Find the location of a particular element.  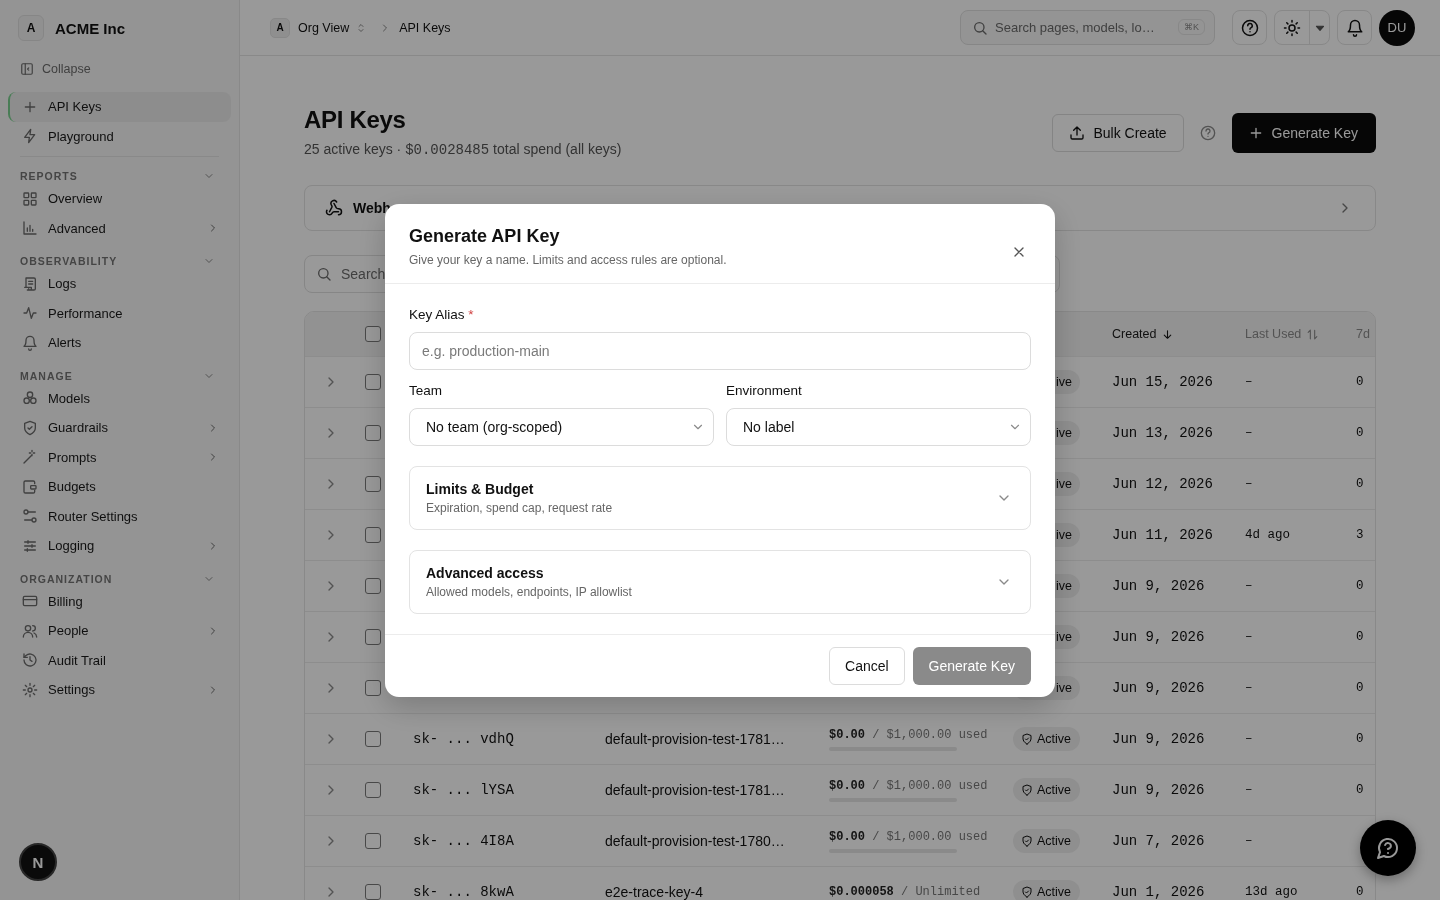

circles-icon is located at coordinates (30, 398).